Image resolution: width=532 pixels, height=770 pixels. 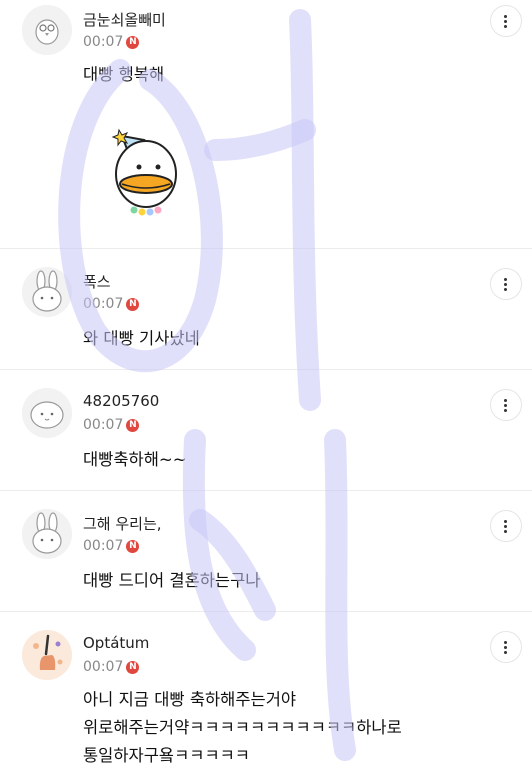 I want to click on comment-text-line: 통일하자구욬ㅋㅋㅋㅋㅋ, so click(x=166, y=755).